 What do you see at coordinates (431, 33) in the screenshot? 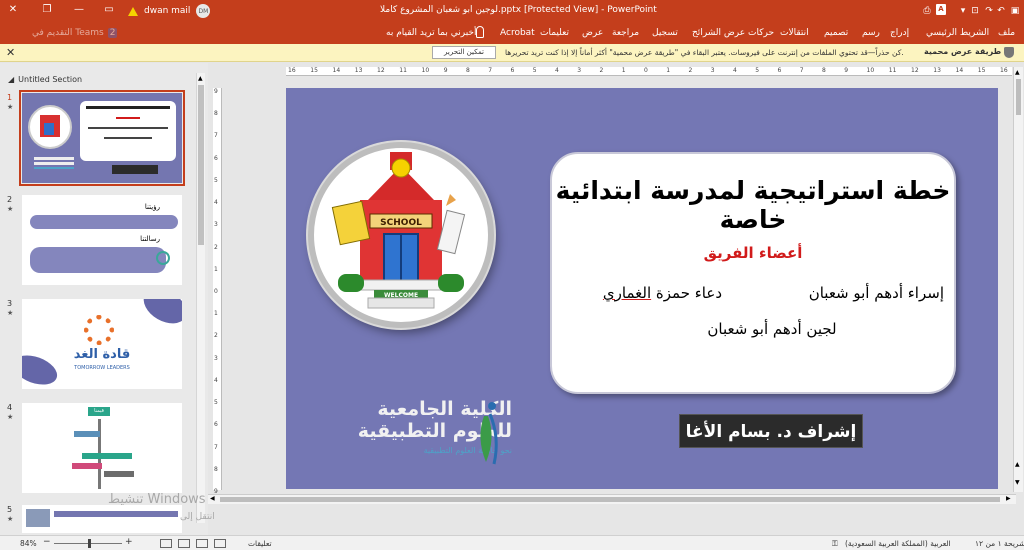
I see `tell-me-search: أخبرني بما تريد القيام به` at bounding box center [431, 33].